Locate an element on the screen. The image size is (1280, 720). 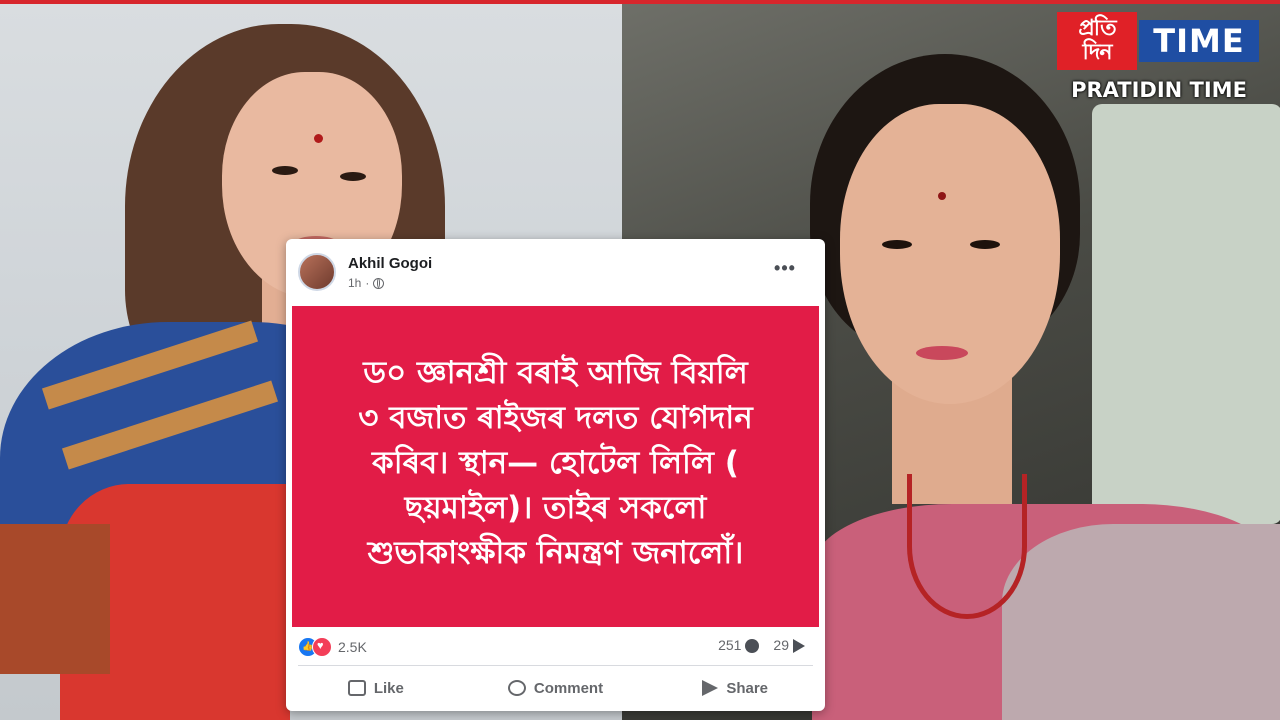
reaction-icons is located at coordinates (315, 647).